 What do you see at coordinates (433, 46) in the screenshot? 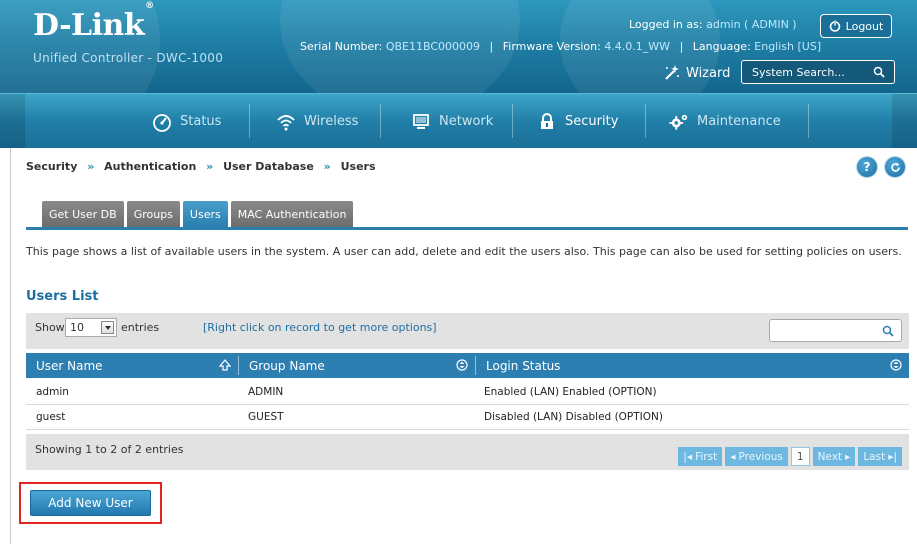
I see `serial-value: QBE11BC000009` at bounding box center [433, 46].